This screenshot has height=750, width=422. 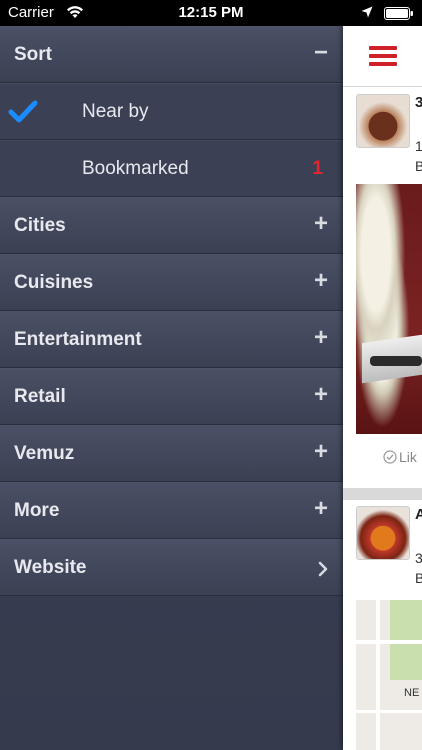 What do you see at coordinates (320, 52) in the screenshot?
I see `collapse-icon: −` at bounding box center [320, 52].